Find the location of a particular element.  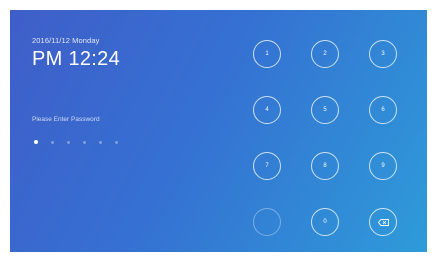

password-prompt: Please Enter Password is located at coordinates (66, 119).